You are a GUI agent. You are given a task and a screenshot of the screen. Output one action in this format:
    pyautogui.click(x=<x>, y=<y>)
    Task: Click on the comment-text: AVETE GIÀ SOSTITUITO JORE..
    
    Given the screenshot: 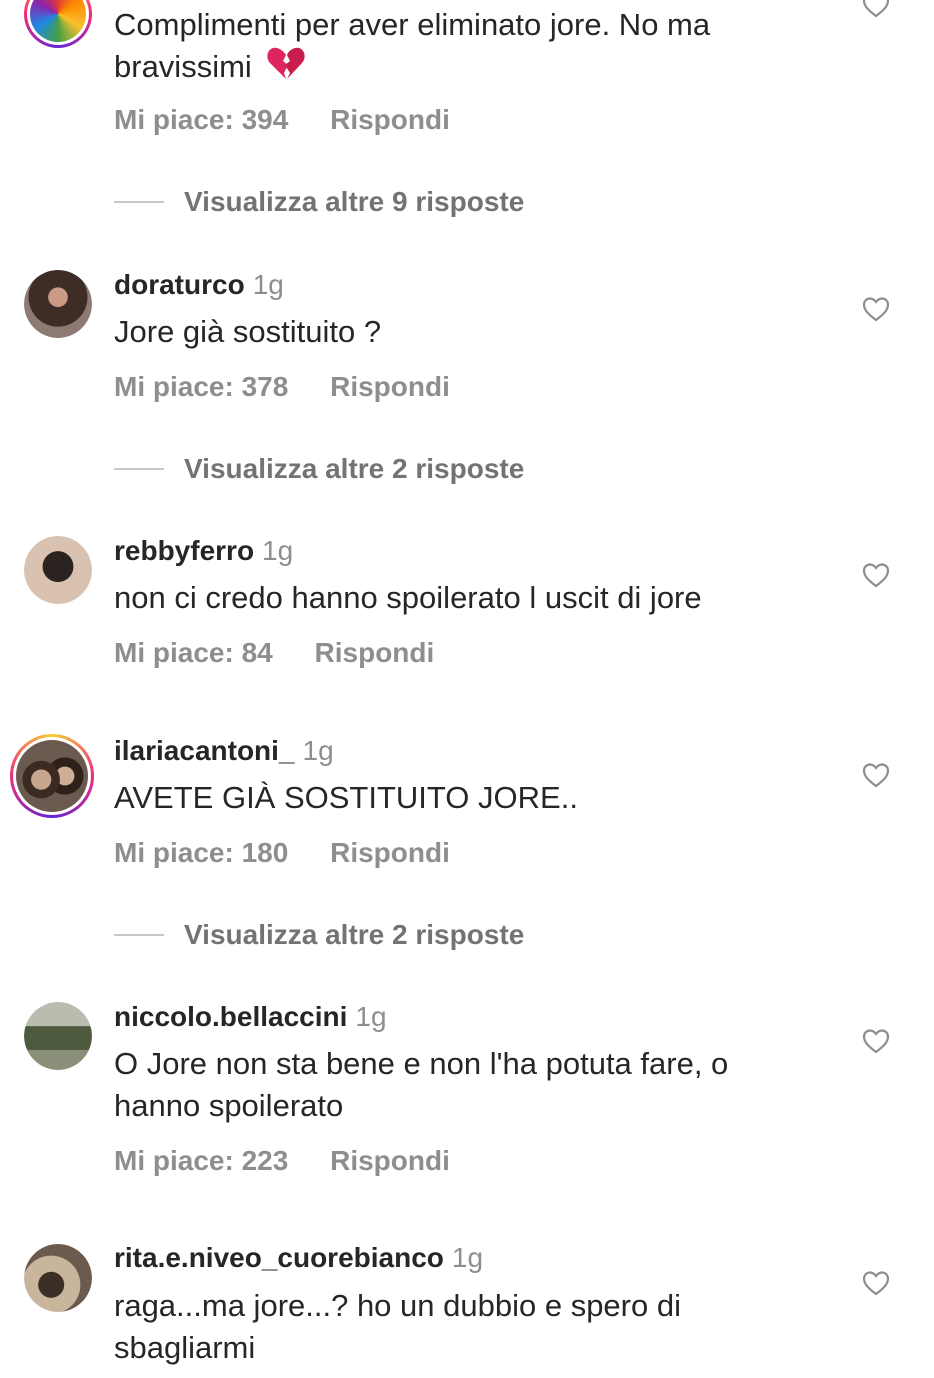 What is the action you would take?
    pyautogui.click(x=346, y=797)
    